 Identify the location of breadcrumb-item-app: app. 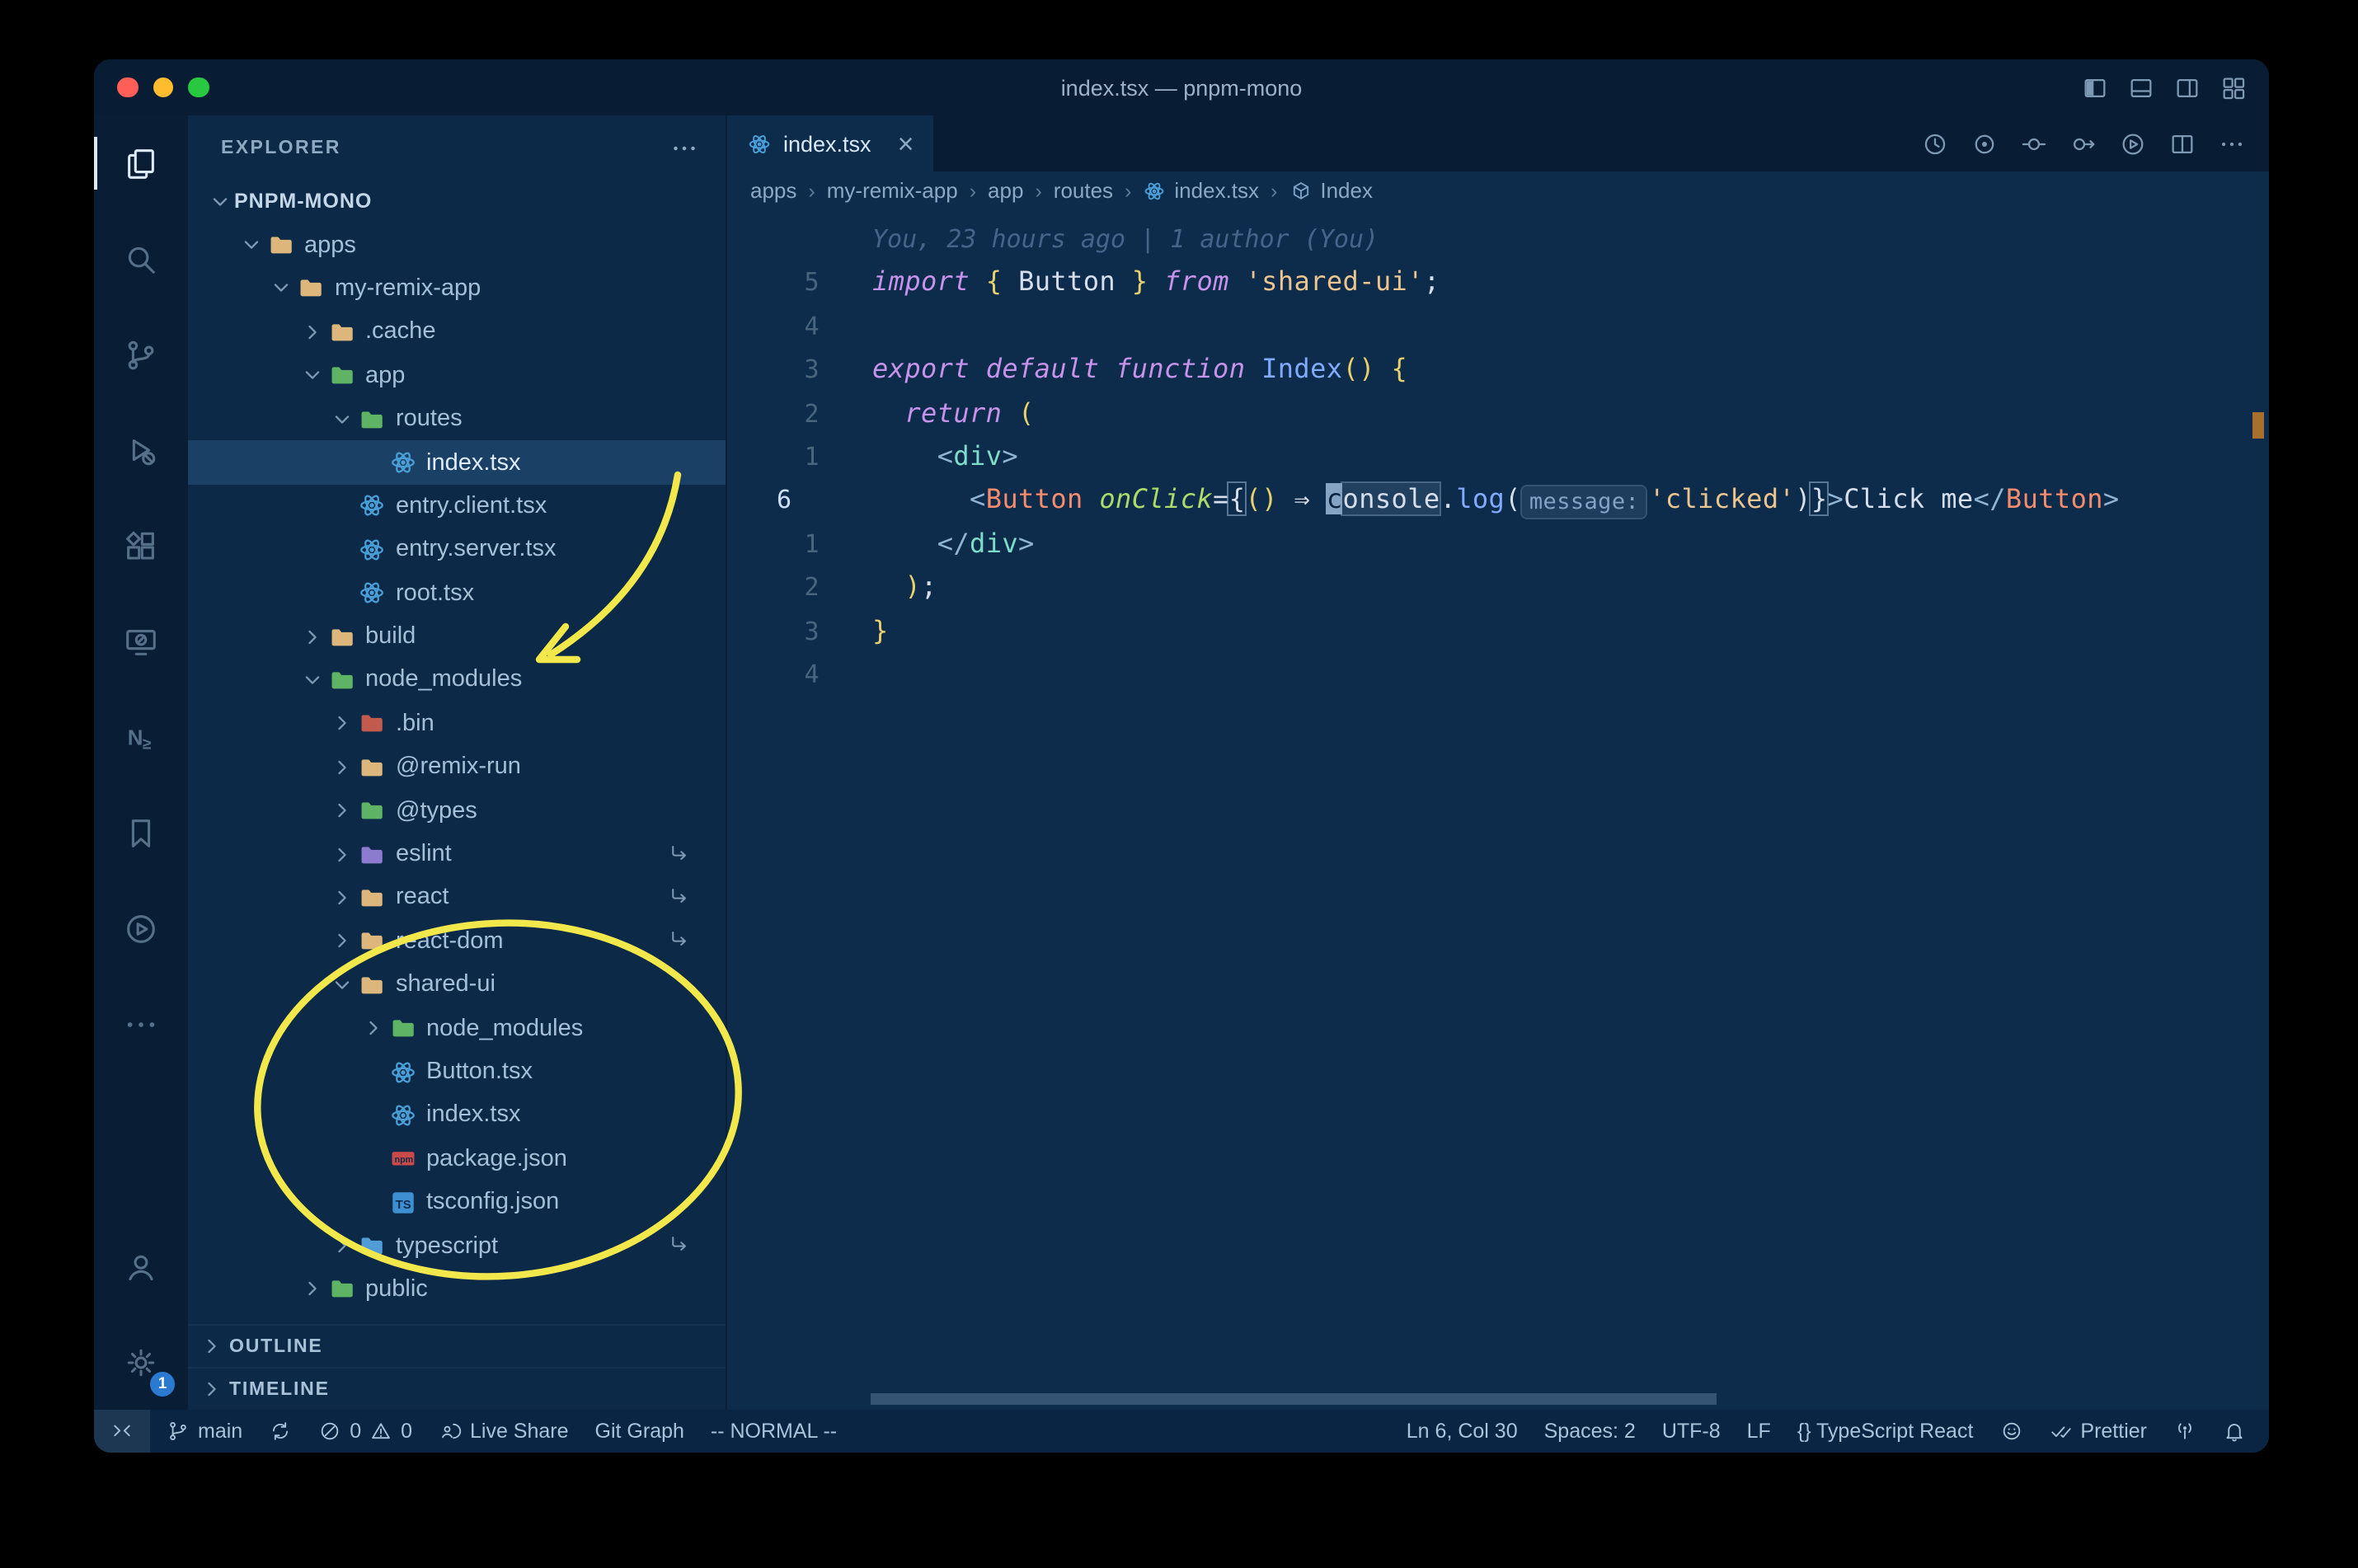
(1005, 190).